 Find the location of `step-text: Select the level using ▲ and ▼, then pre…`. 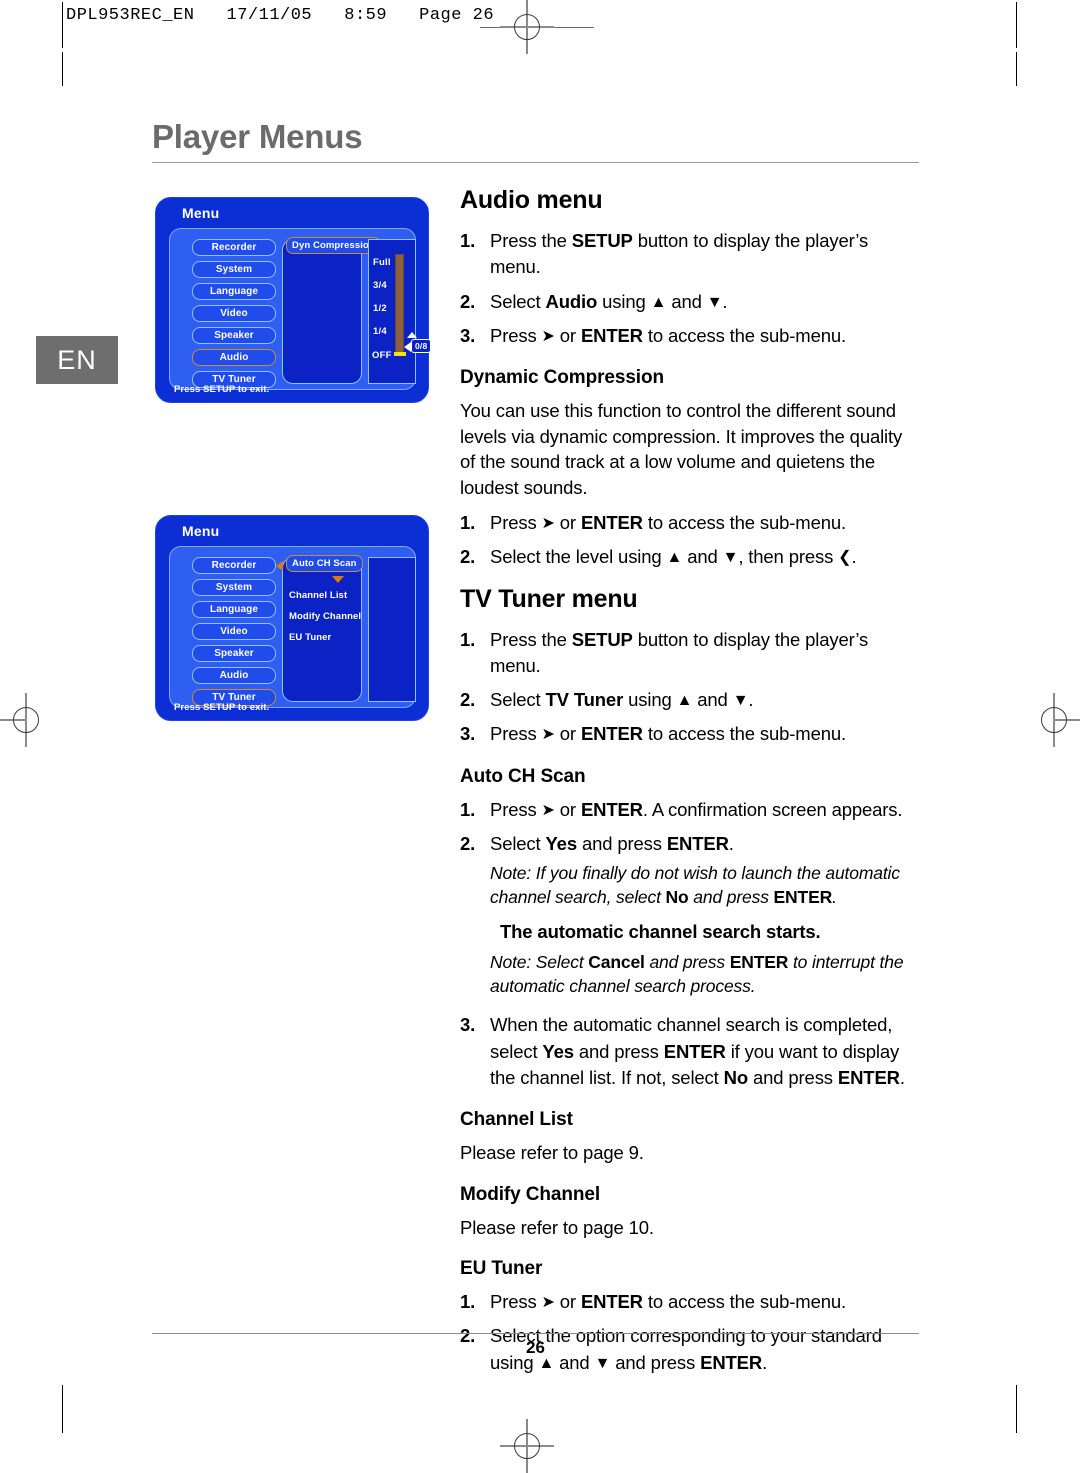

step-text: Select the level using ▲ and ▼, then pre… is located at coordinates (673, 557).